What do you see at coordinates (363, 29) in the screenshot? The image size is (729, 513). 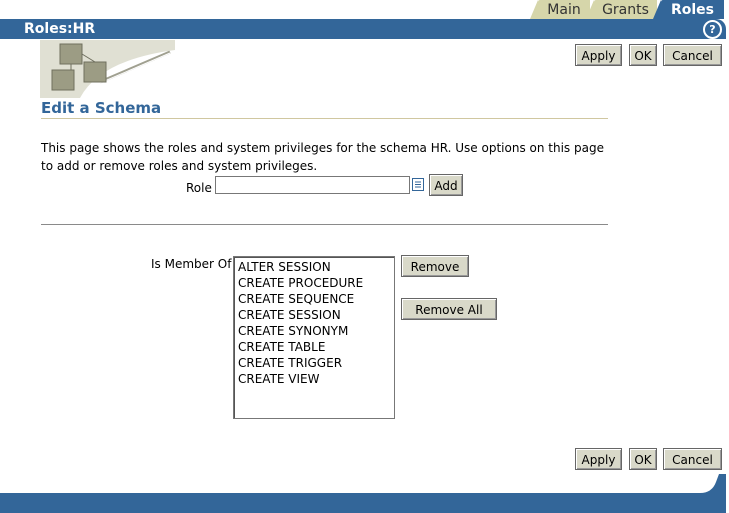 I see `header-band` at bounding box center [363, 29].